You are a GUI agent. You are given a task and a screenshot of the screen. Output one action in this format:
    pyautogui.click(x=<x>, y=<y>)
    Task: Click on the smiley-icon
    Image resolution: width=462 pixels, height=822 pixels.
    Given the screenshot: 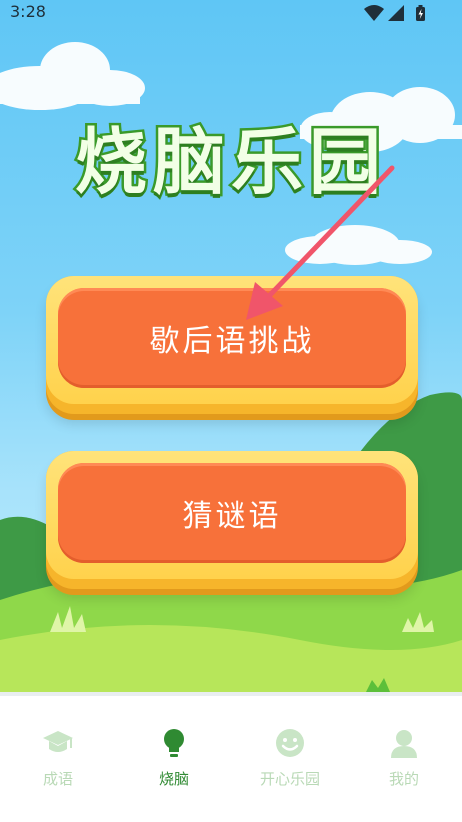 What is the action you would take?
    pyautogui.click(x=290, y=743)
    